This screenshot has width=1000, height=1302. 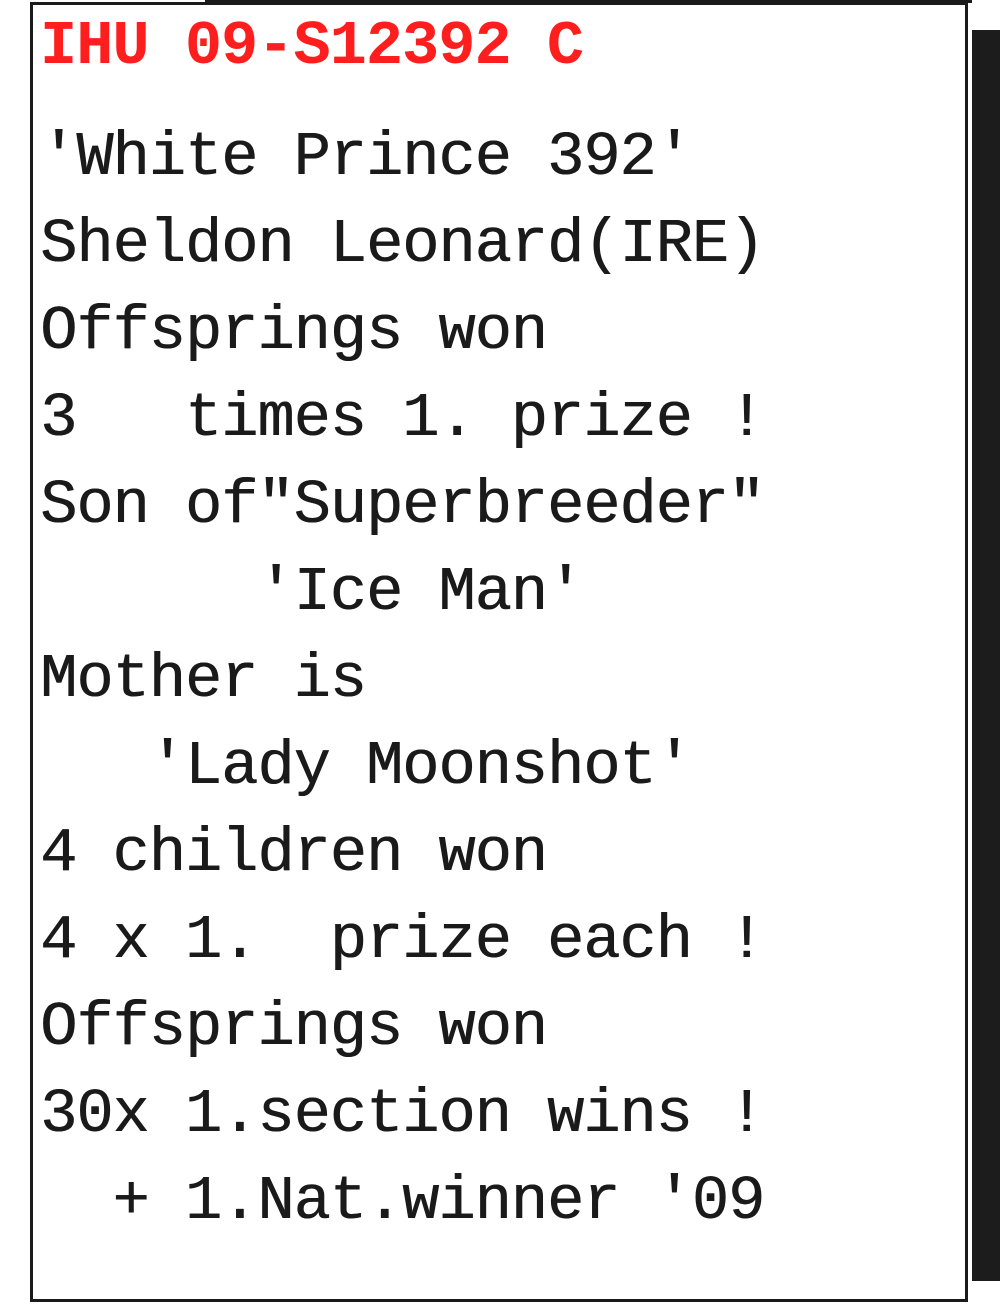 I want to click on card-line-sire: Sheldon Leonard(IRE), so click(x=402, y=244).